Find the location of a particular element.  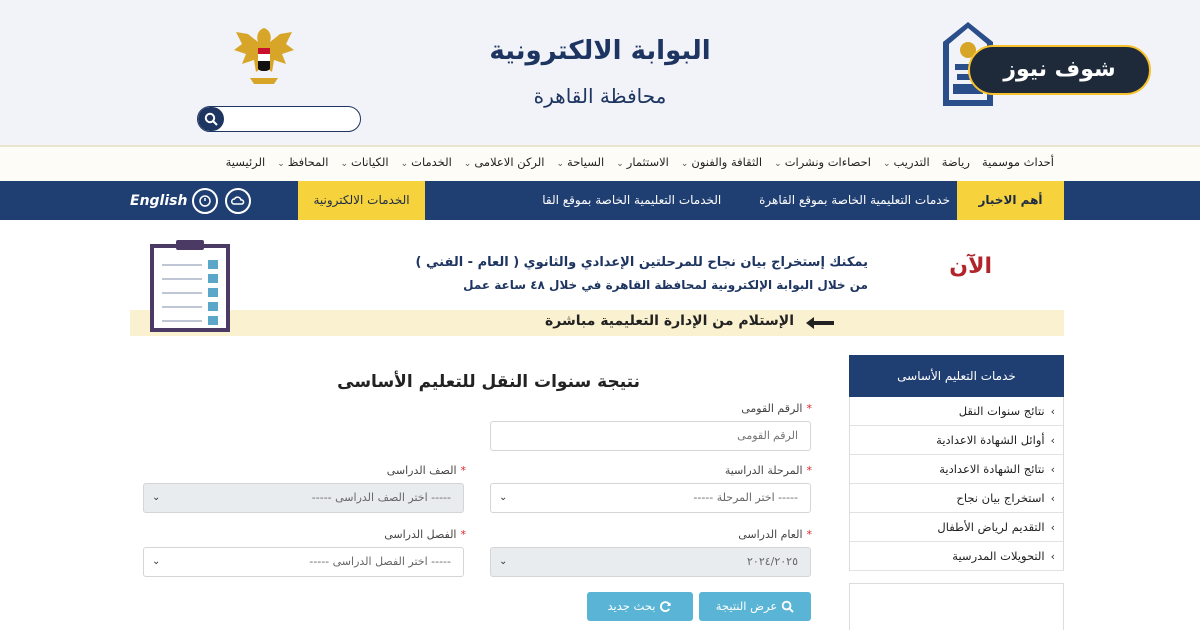

national-id-input is located at coordinates (650, 436).